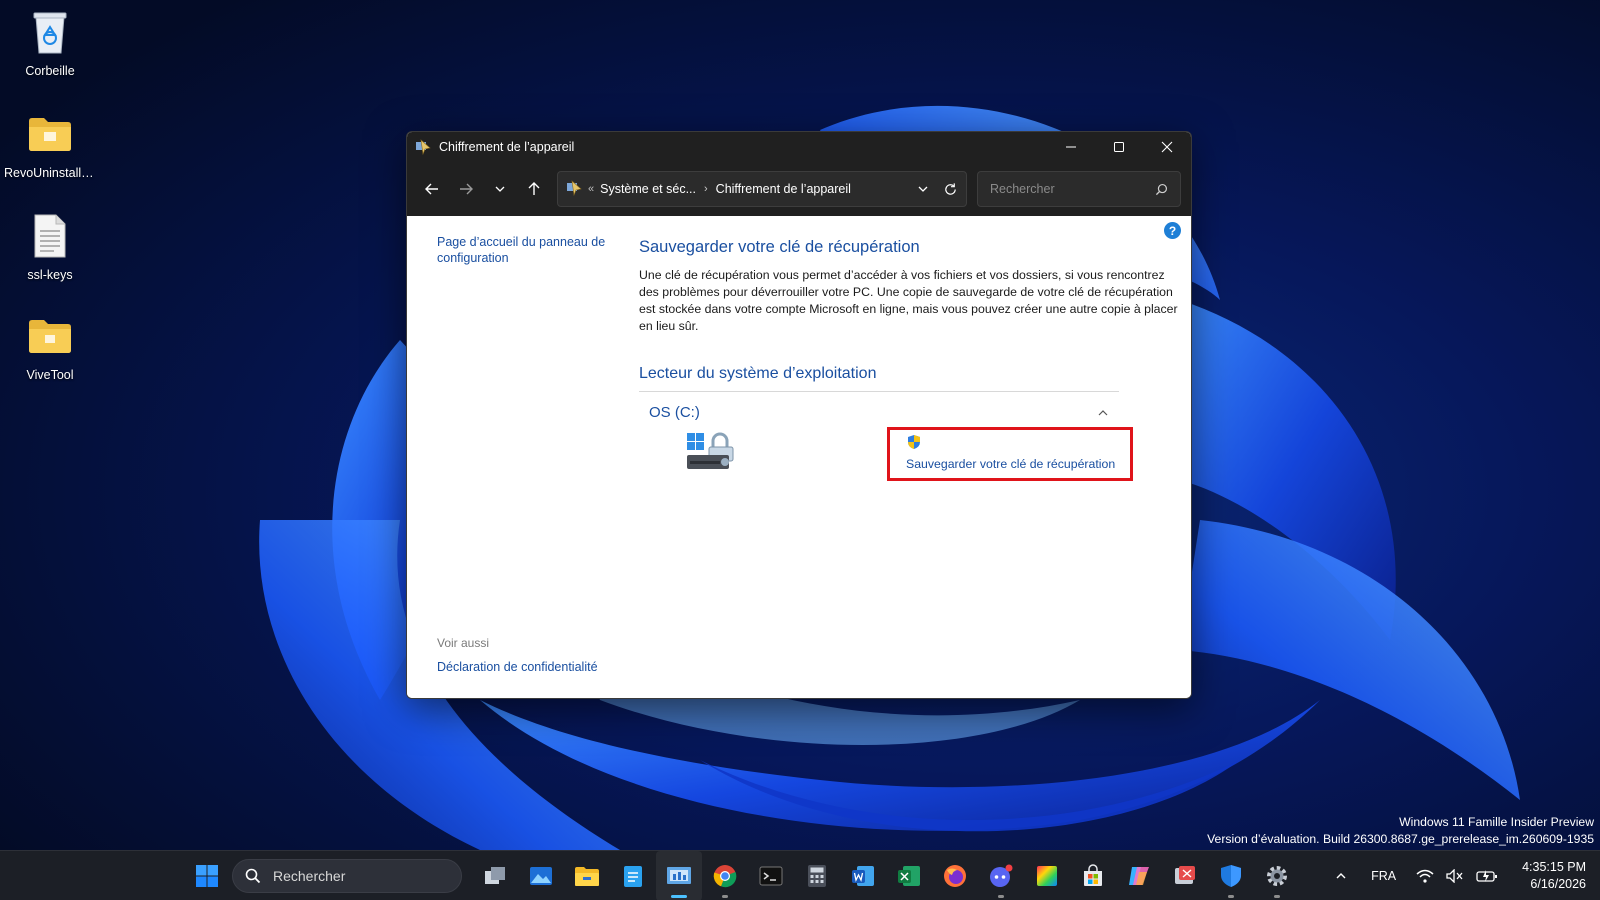 The image size is (1600, 900). What do you see at coordinates (1167, 147) in the screenshot?
I see `close-button` at bounding box center [1167, 147].